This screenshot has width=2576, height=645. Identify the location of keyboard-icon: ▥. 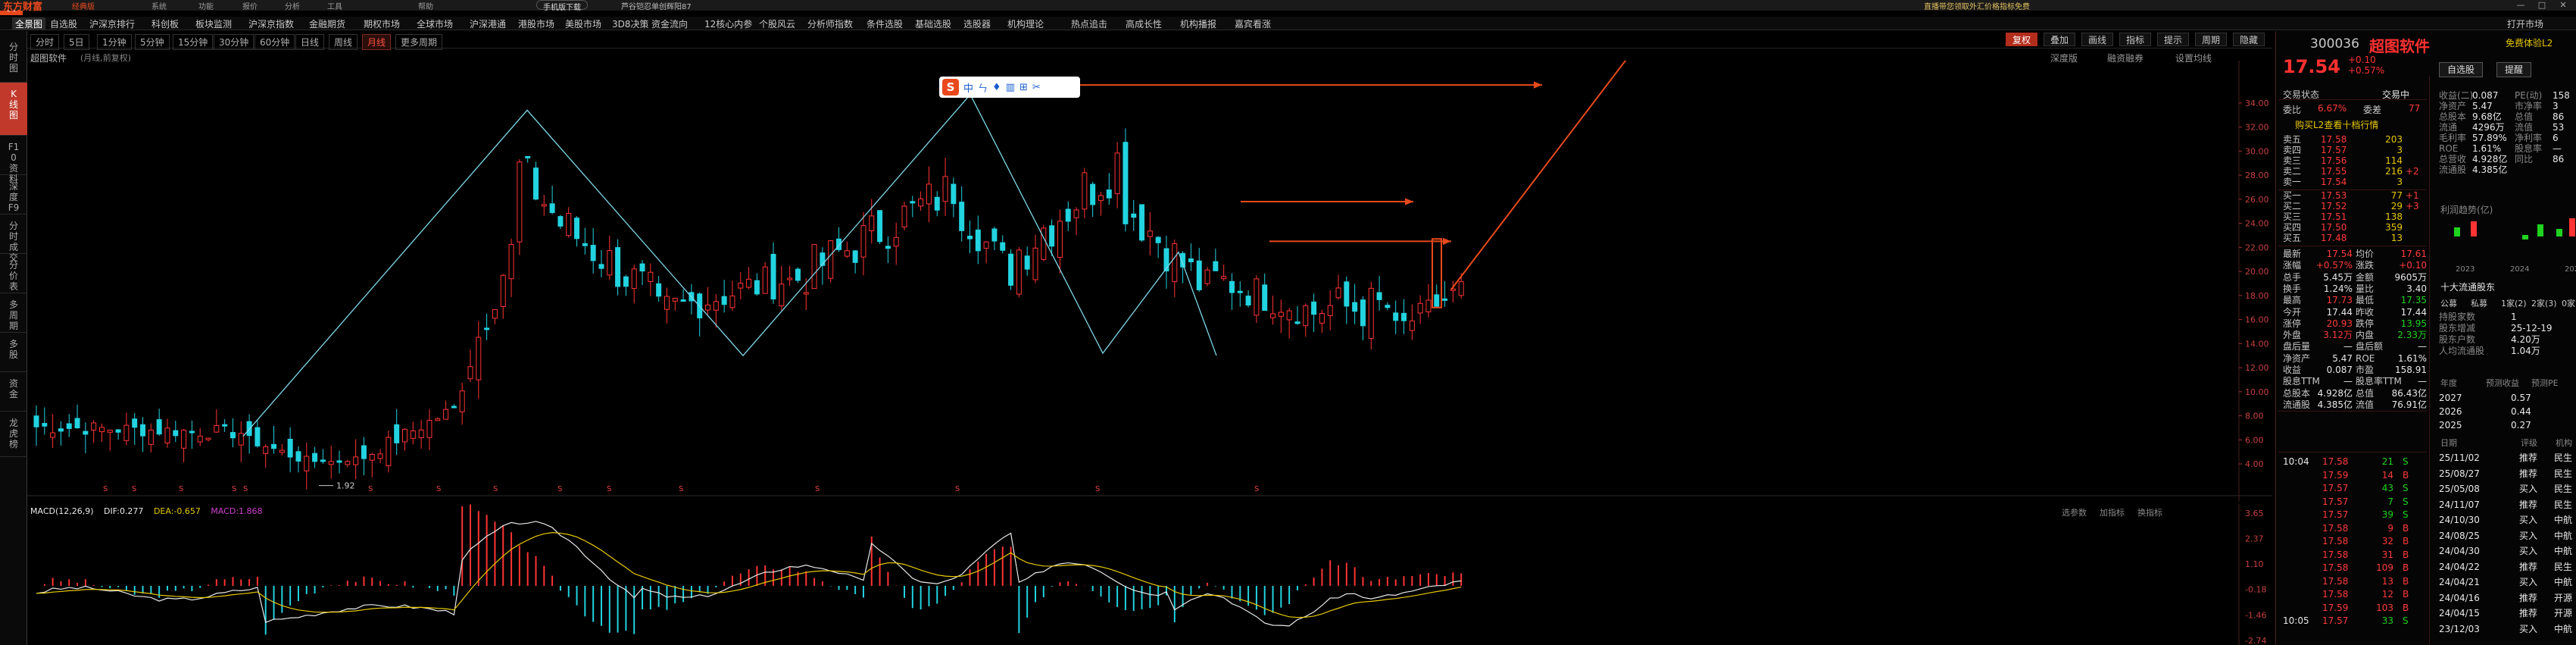
(1011, 88).